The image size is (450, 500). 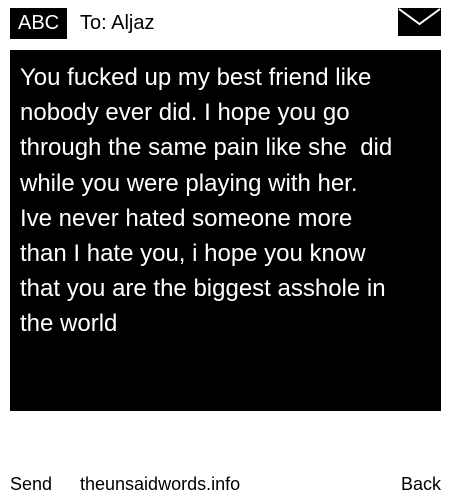 I want to click on site-label: theunsaidwords.info, so click(x=160, y=484).